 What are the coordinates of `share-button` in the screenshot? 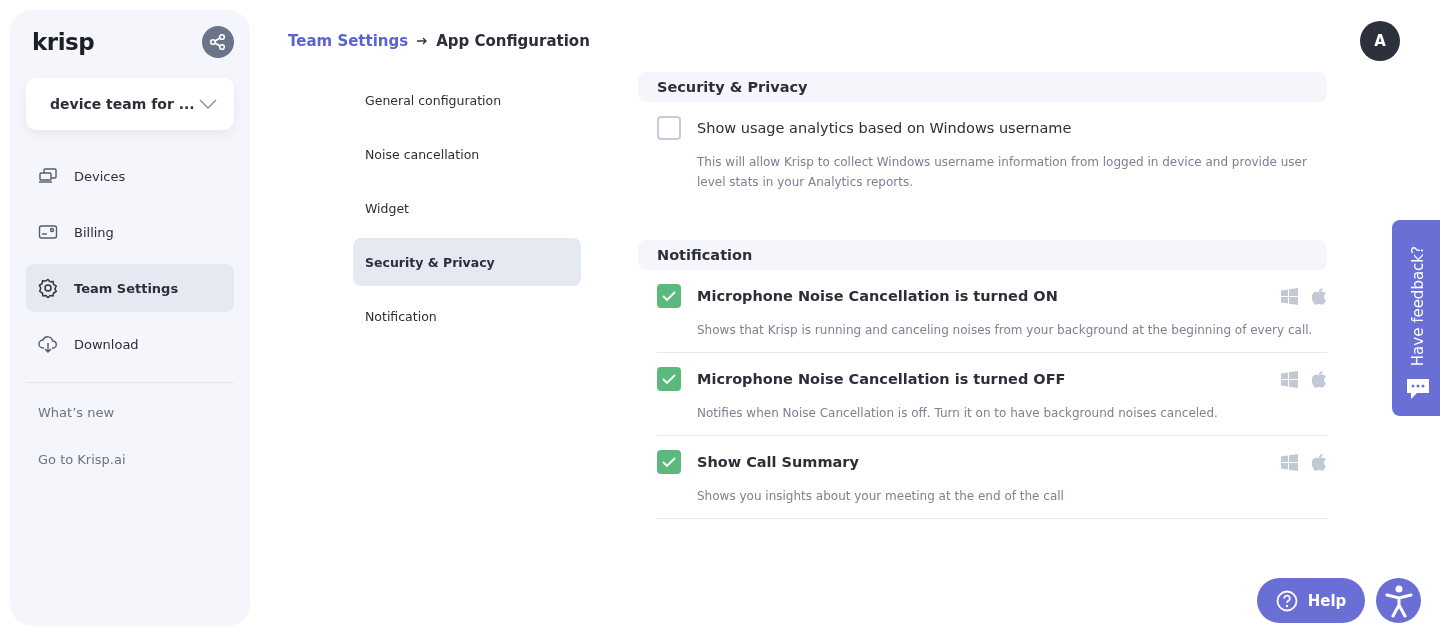 It's located at (218, 42).